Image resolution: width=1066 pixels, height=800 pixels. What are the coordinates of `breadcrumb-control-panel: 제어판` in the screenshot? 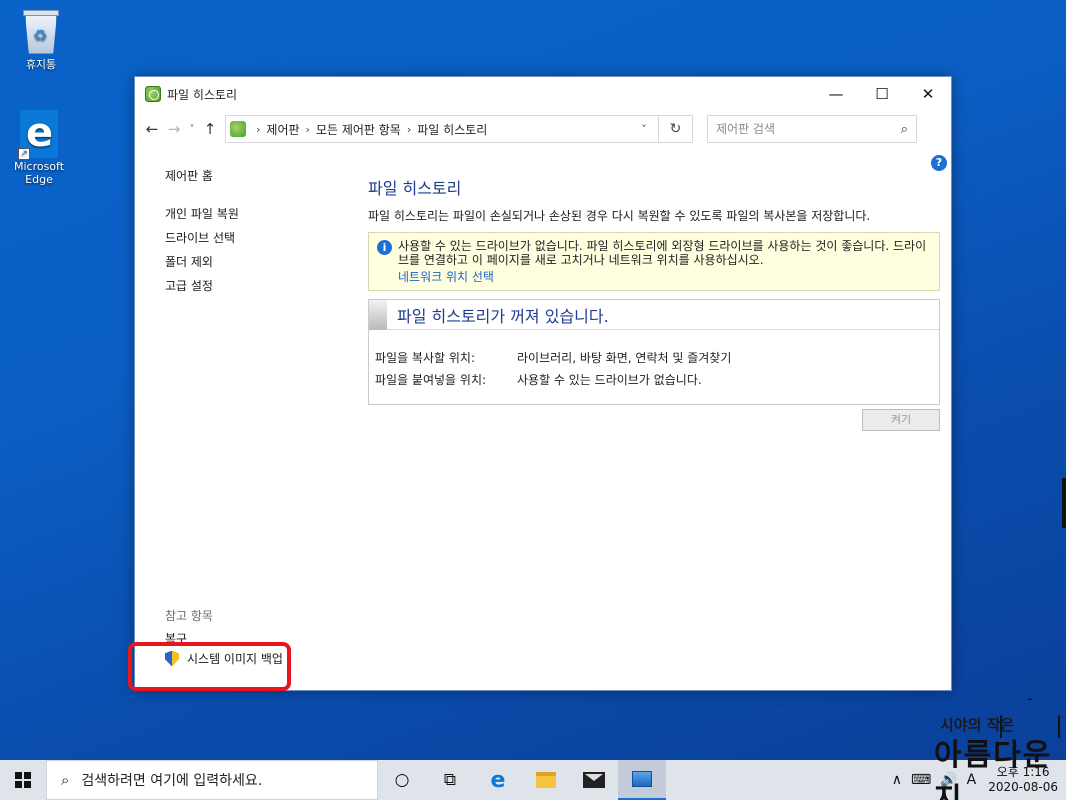 It's located at (282, 129).